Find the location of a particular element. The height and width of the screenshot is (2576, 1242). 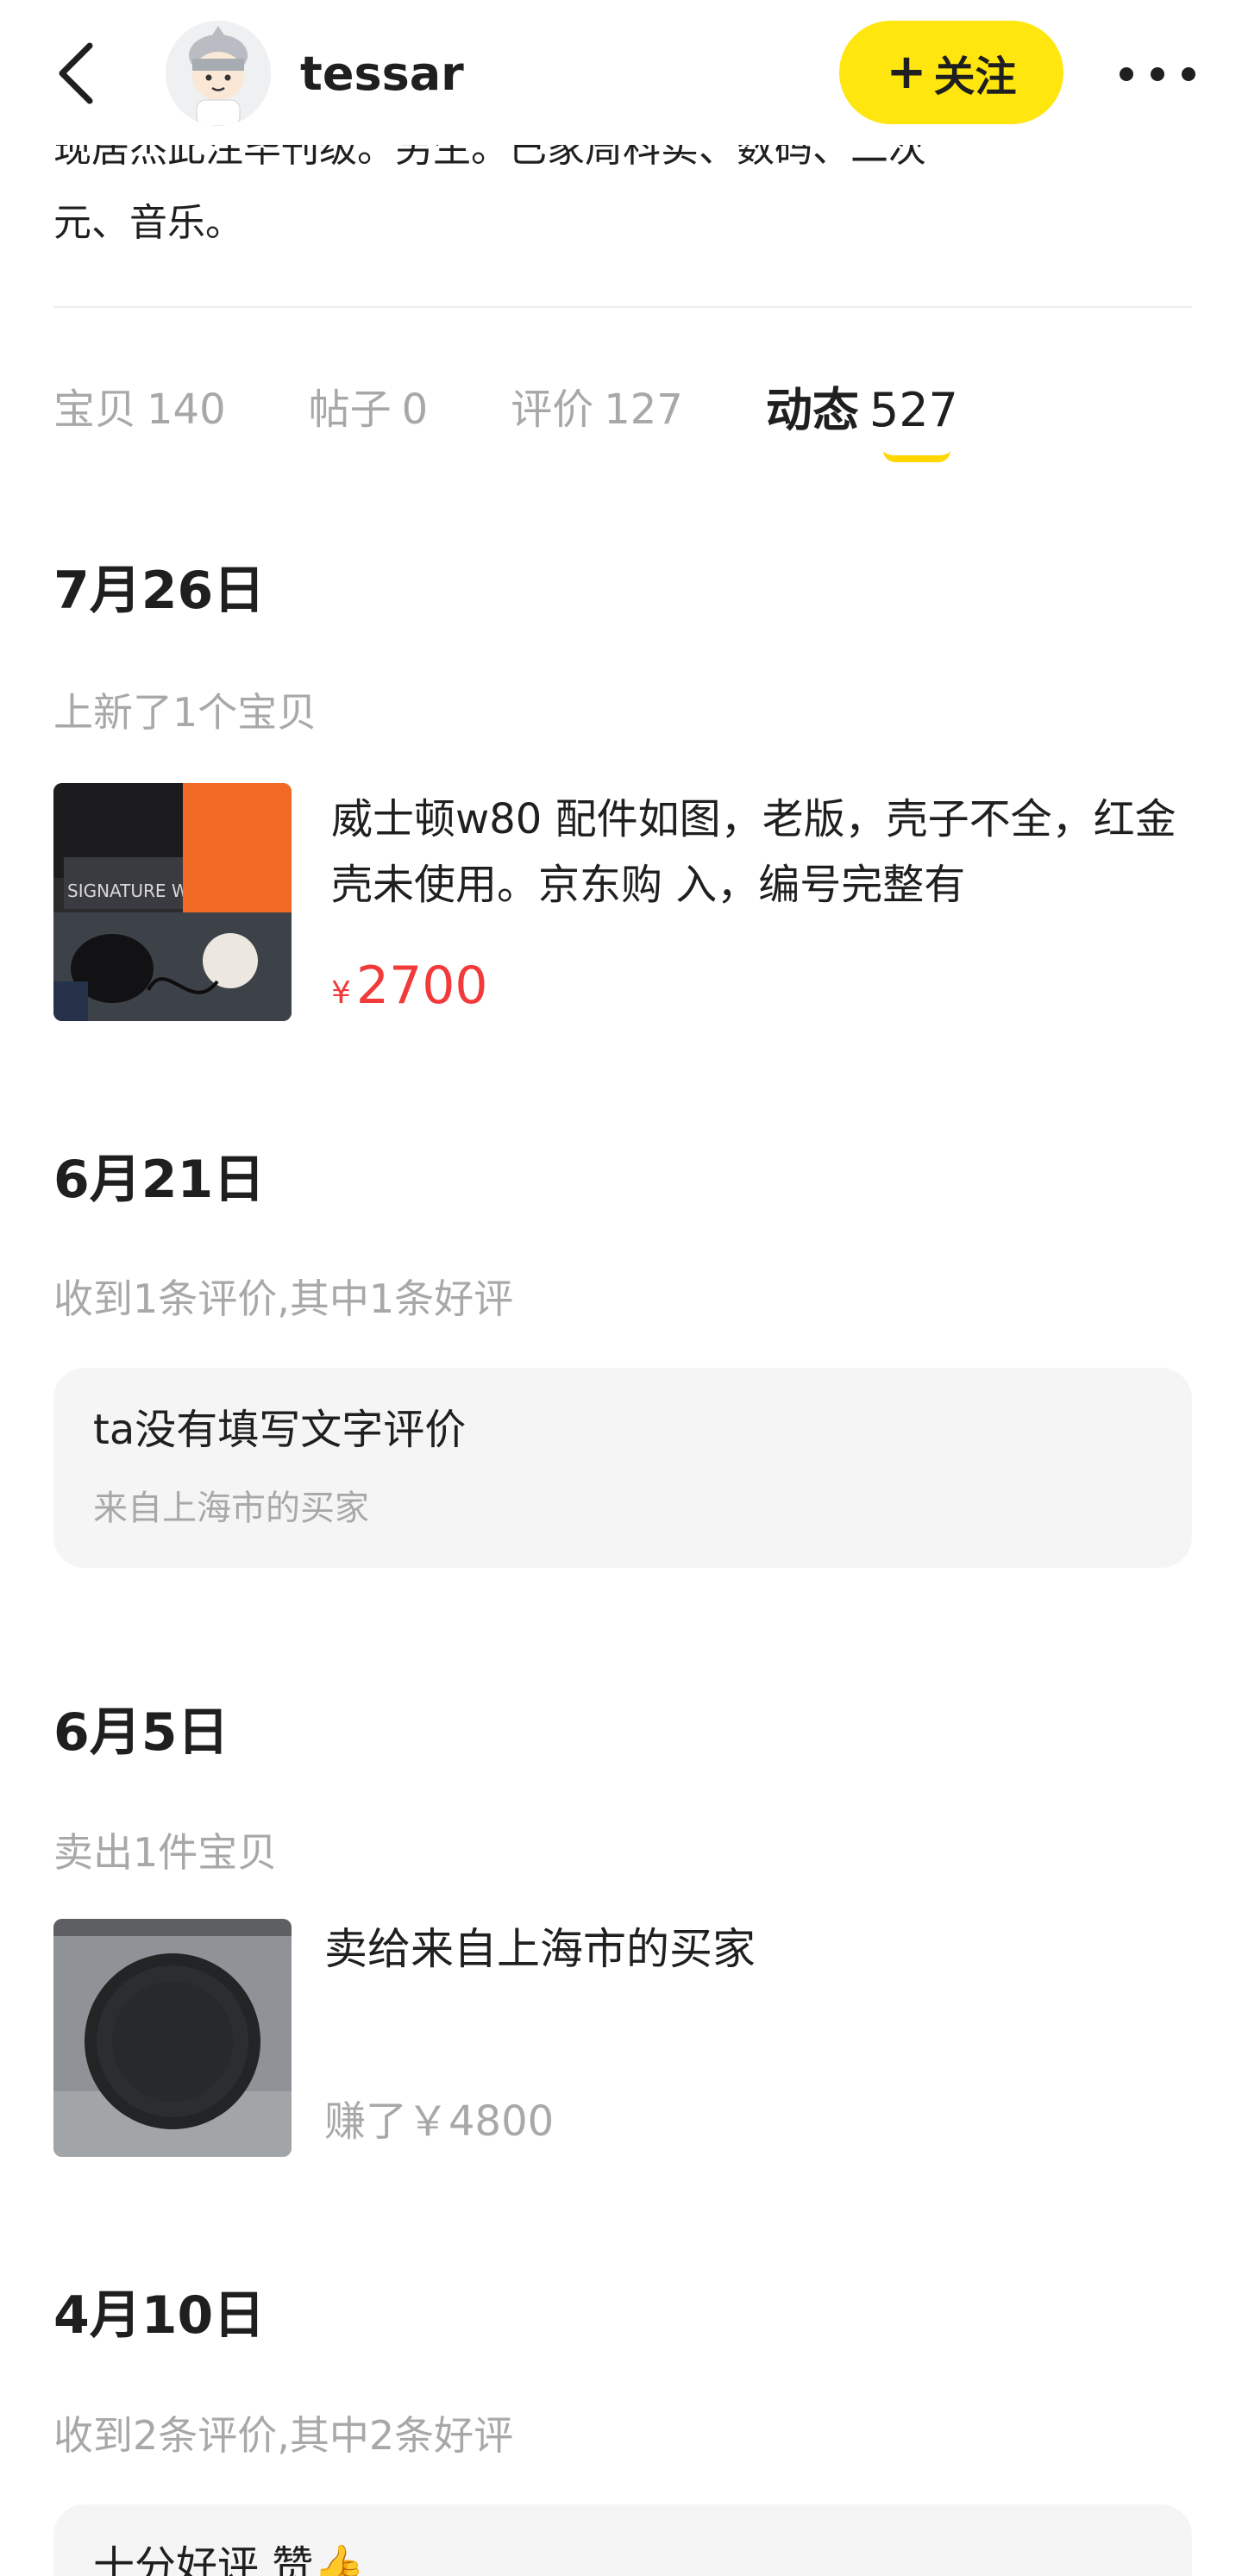

avatar-image is located at coordinates (219, 73).